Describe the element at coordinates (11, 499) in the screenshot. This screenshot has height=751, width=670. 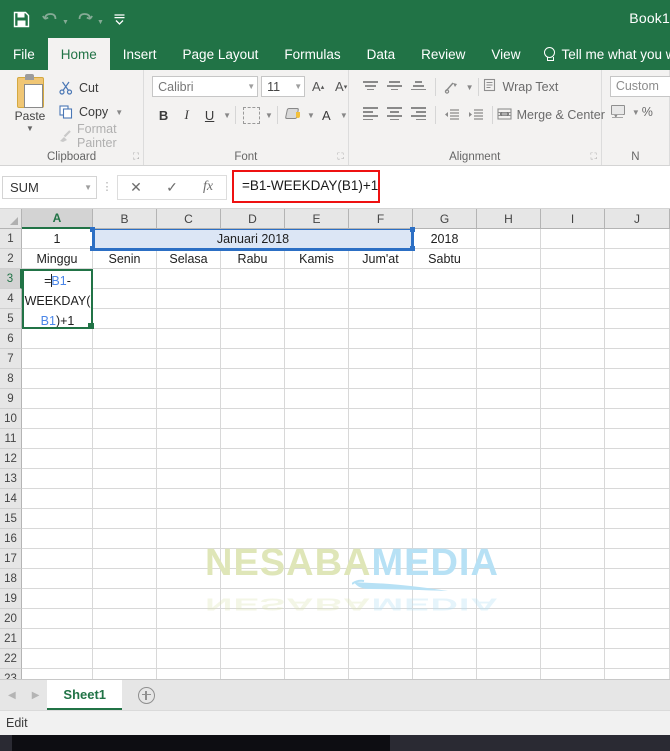
I see `row-header-14: 14` at that location.